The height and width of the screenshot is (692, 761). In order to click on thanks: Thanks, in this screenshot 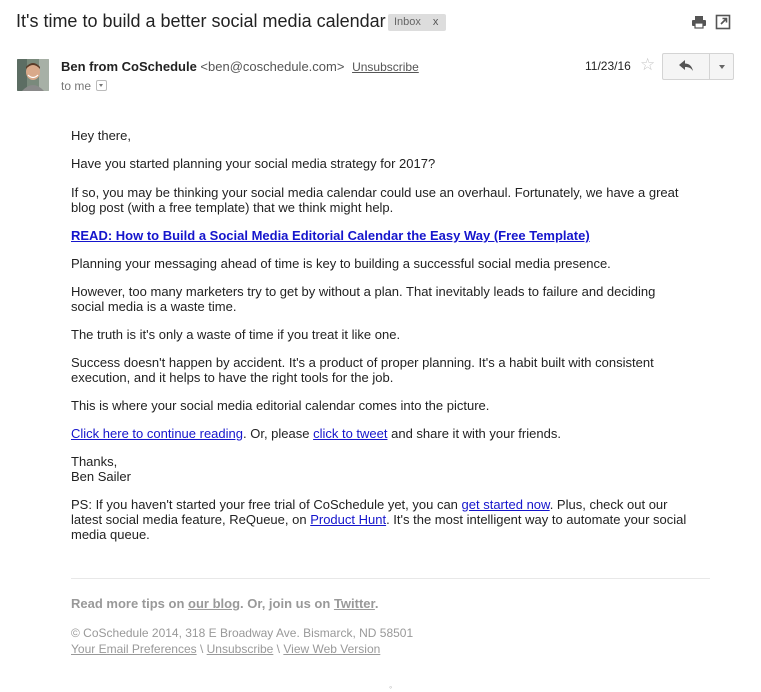, I will do `click(94, 461)`.